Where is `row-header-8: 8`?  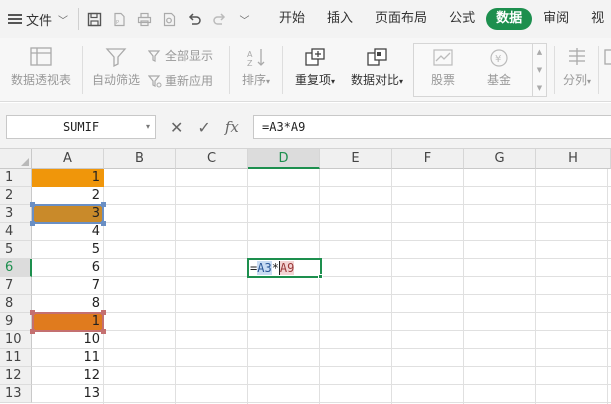
row-header-8: 8 is located at coordinates (16, 304).